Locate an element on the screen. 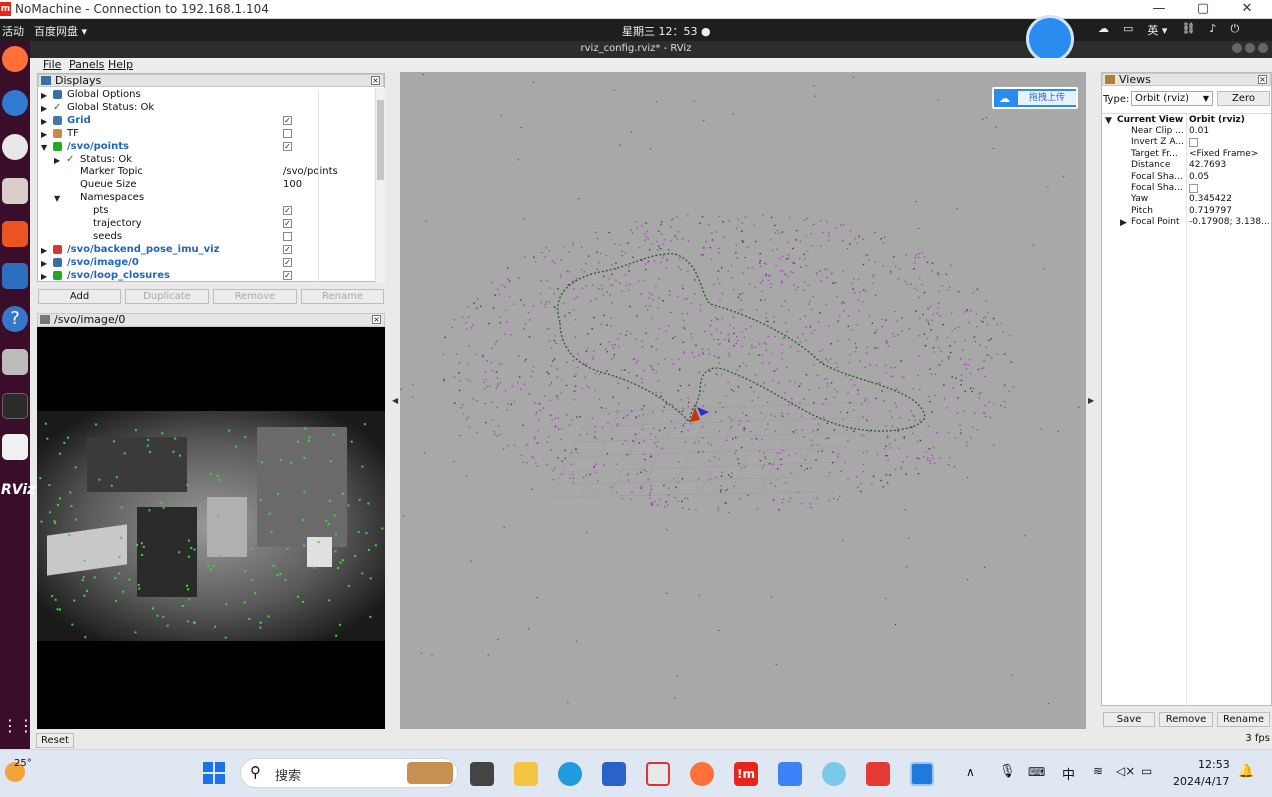  input-method: 英 ▾ is located at coordinates (1157, 30).